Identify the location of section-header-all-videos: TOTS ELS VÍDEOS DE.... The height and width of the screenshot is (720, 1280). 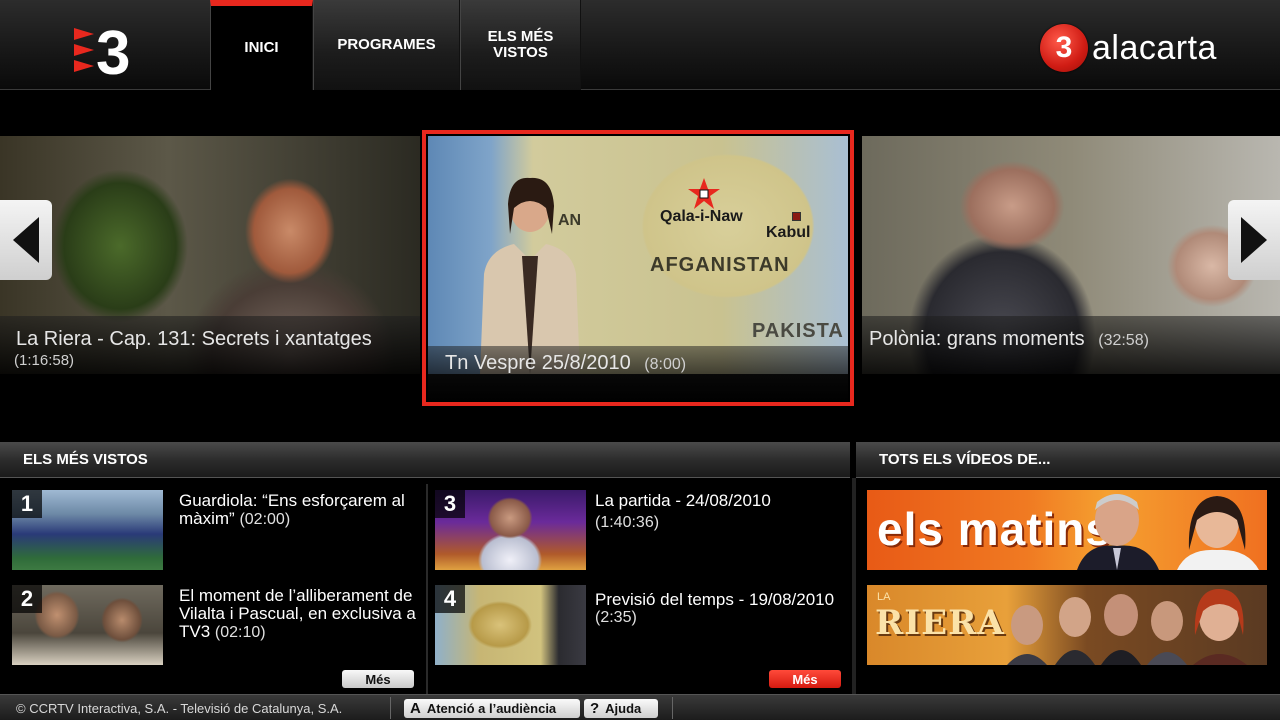
(1068, 460).